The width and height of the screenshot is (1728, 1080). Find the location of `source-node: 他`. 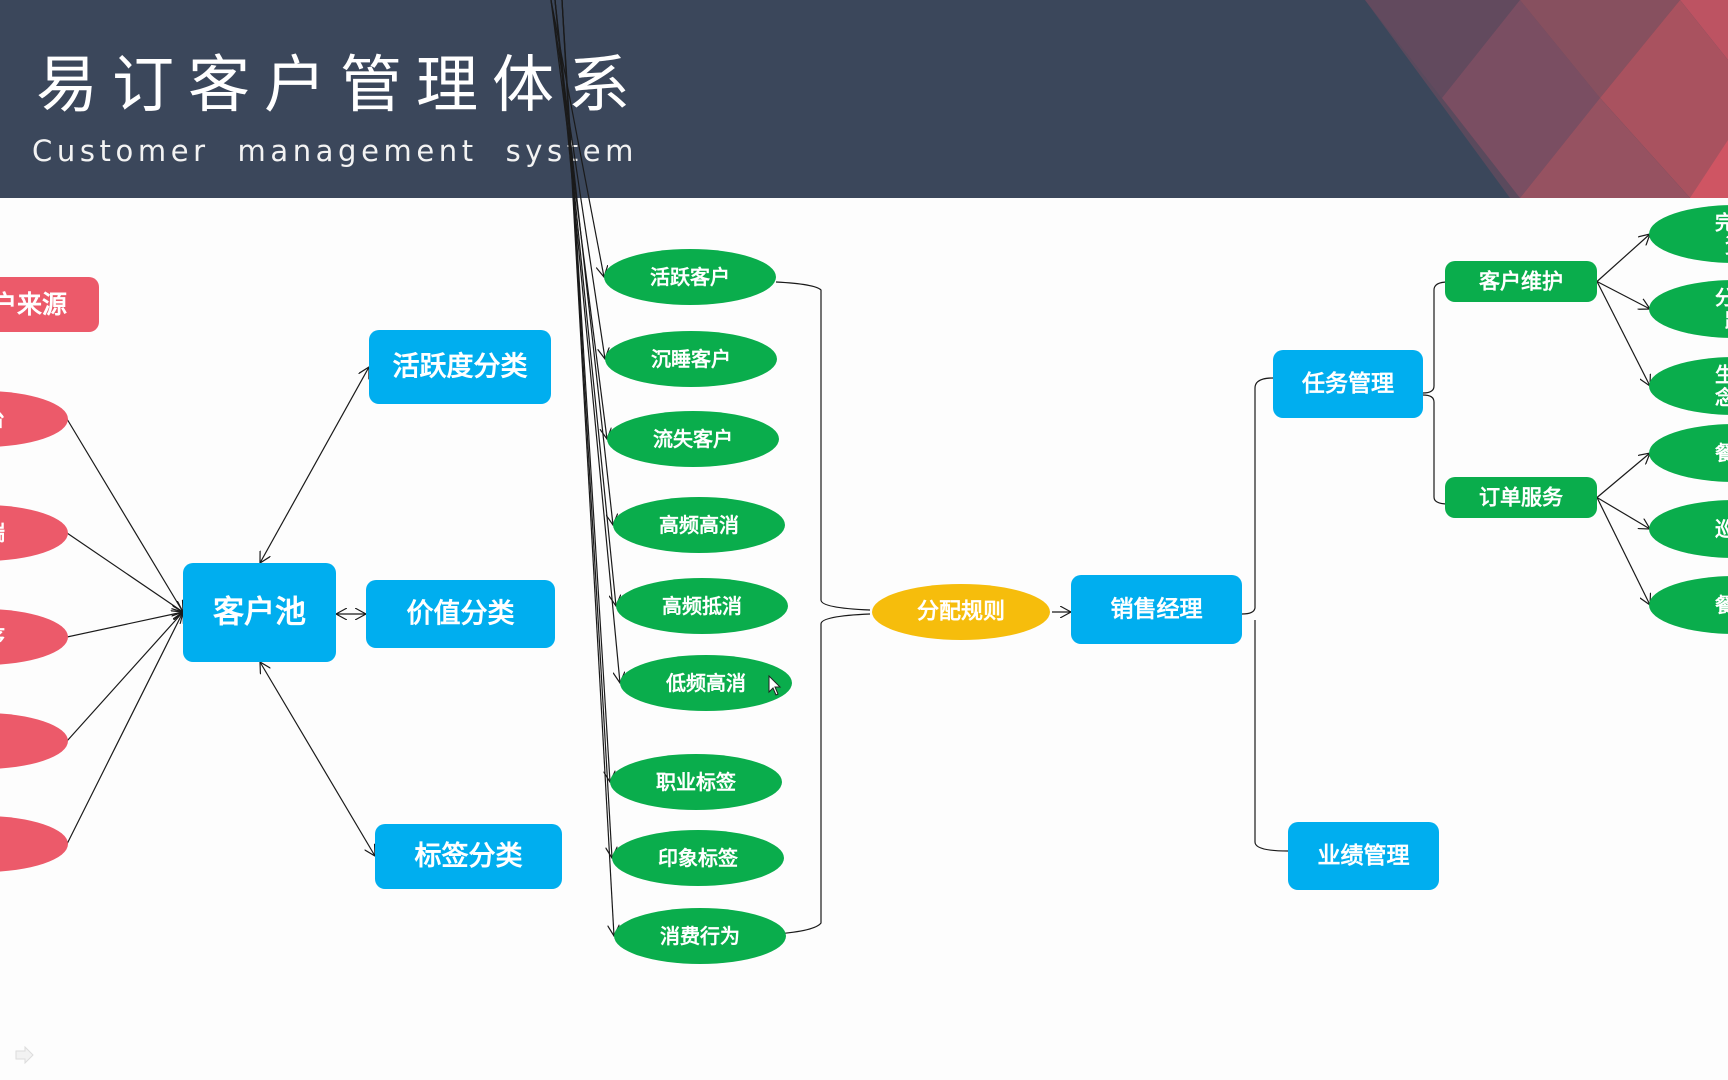

source-node: 他 is located at coordinates (34, 844).